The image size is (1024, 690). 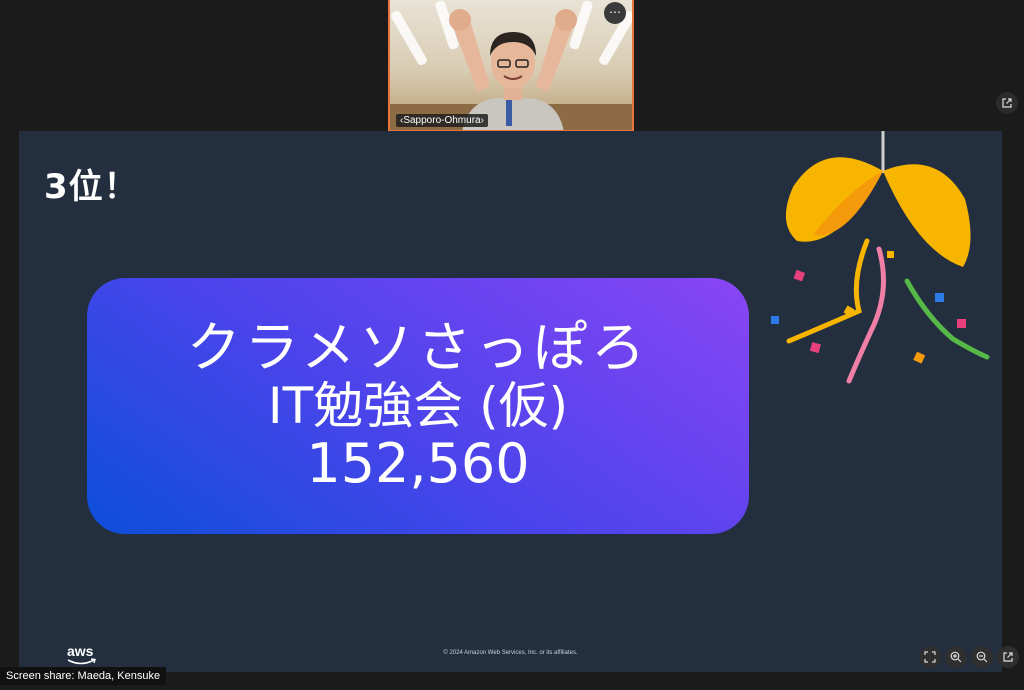 I want to click on fullscreen-button, so click(x=930, y=657).